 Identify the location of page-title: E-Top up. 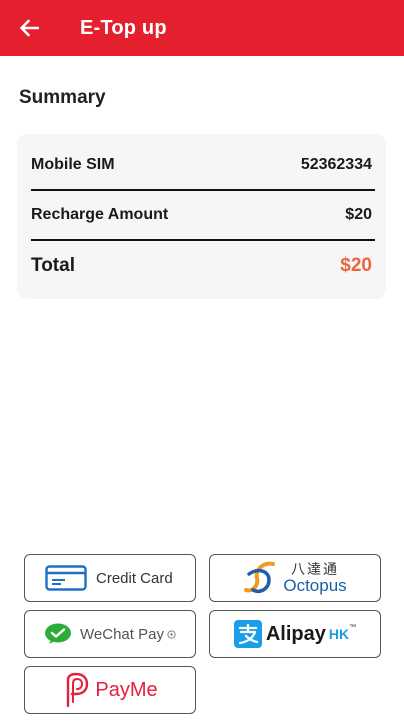
(123, 27).